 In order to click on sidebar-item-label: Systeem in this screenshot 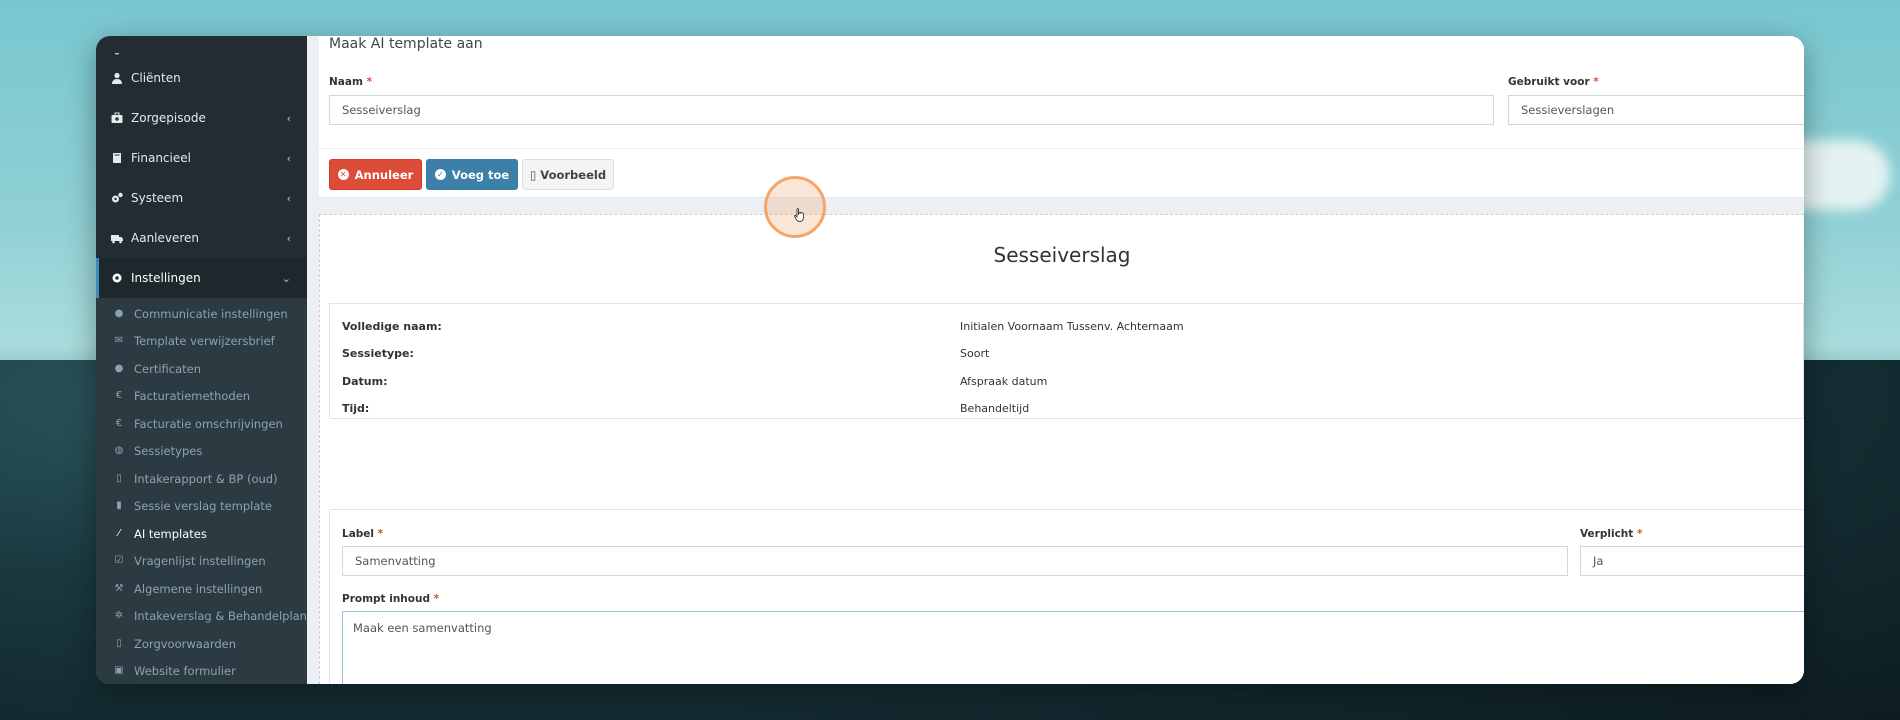, I will do `click(157, 198)`.